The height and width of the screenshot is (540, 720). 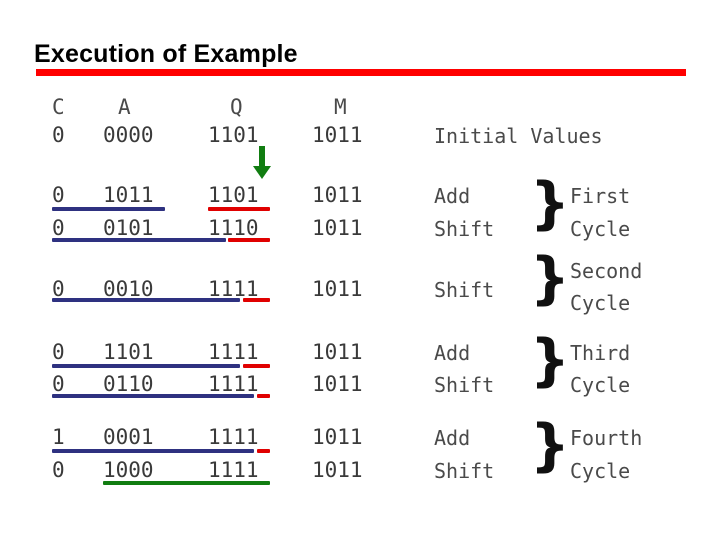 I want to click on cycle-label: Fourth, so click(x=606, y=438).